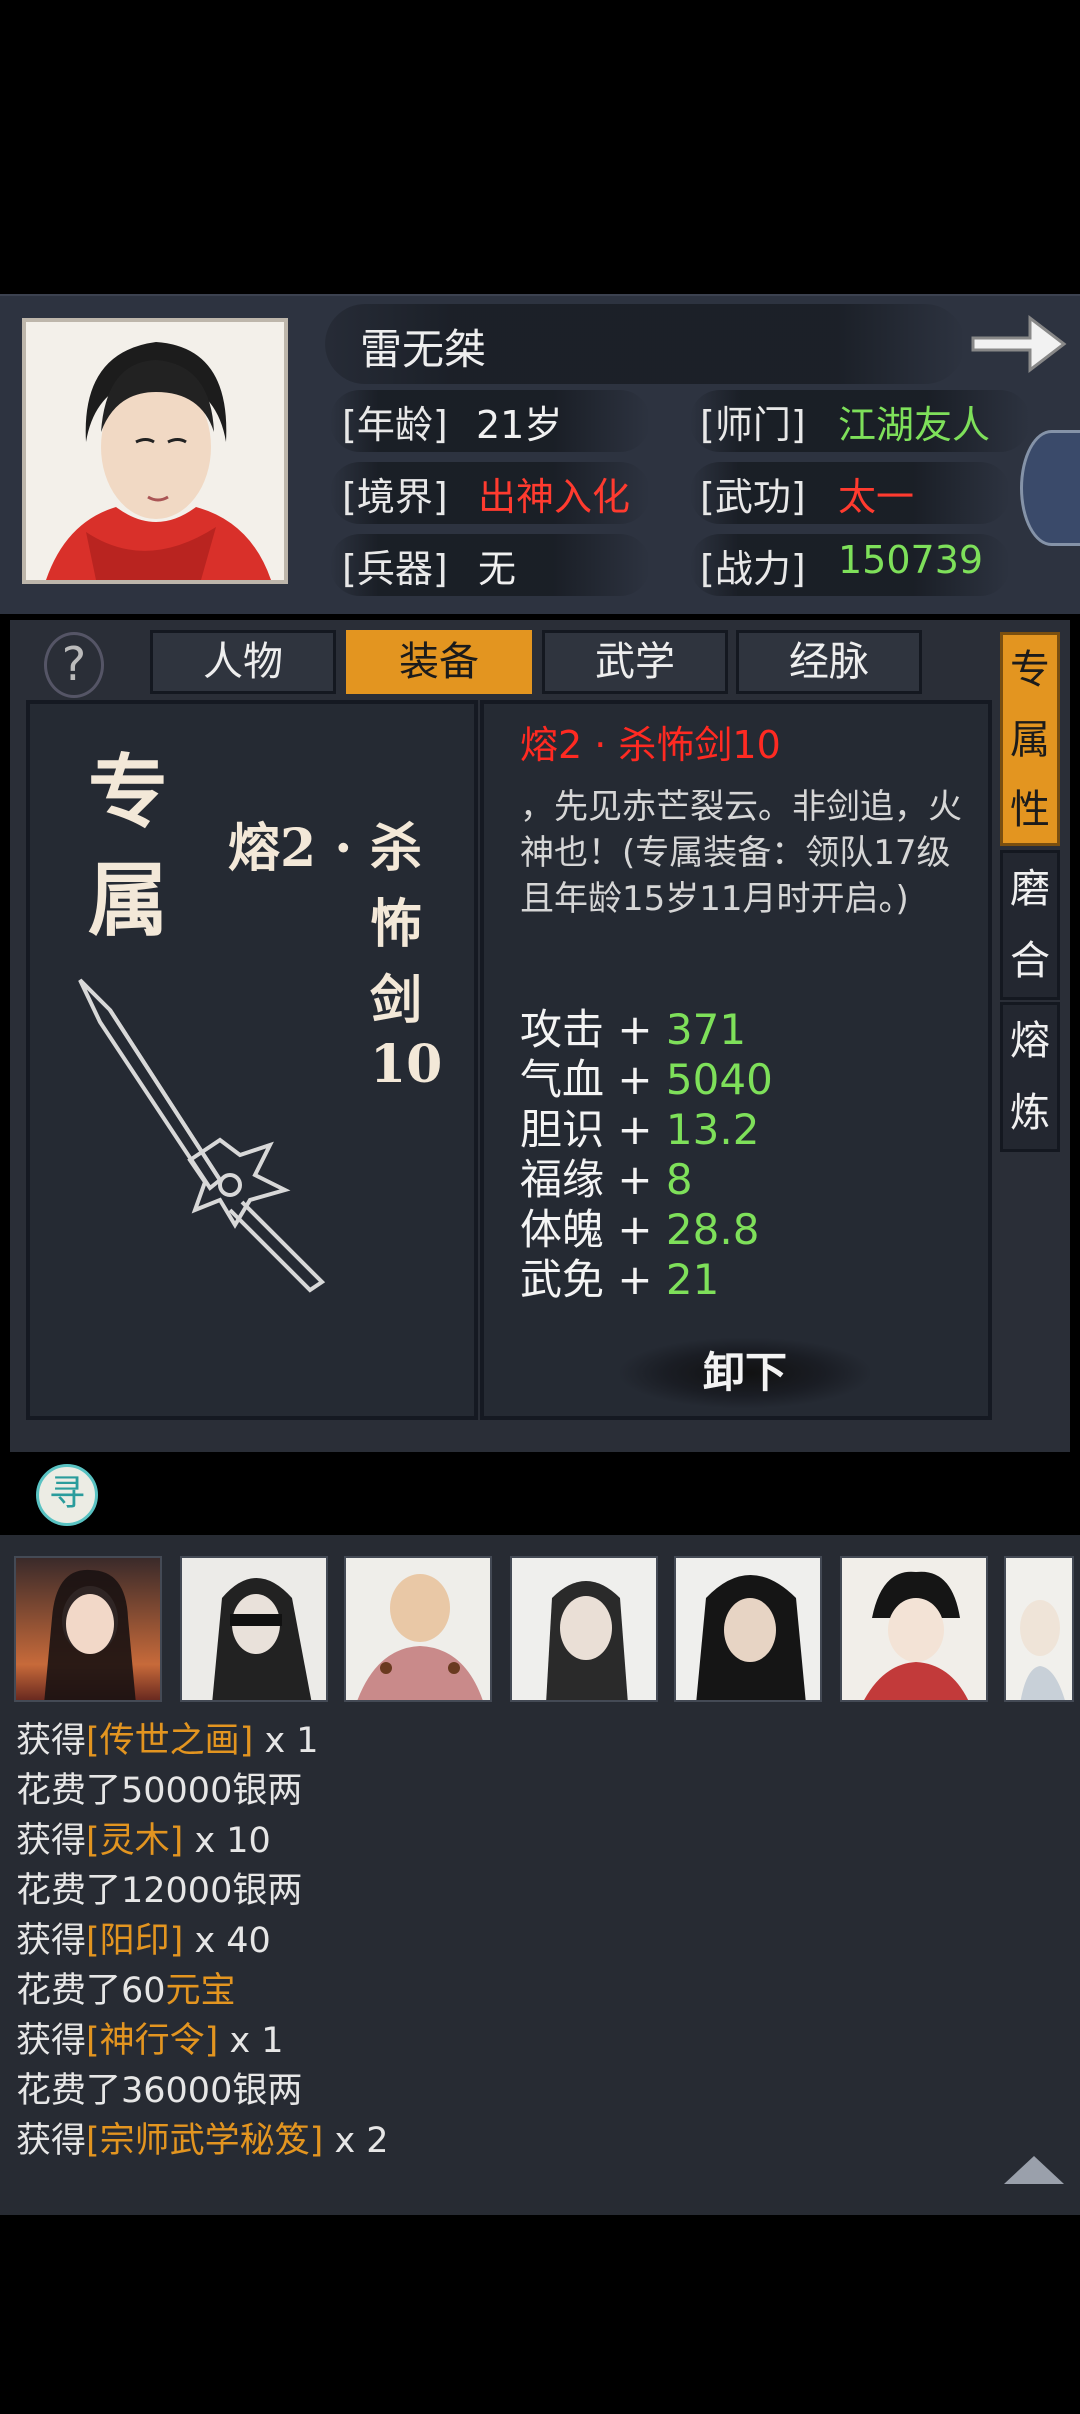  I want to click on help-button: ?, so click(74, 665).